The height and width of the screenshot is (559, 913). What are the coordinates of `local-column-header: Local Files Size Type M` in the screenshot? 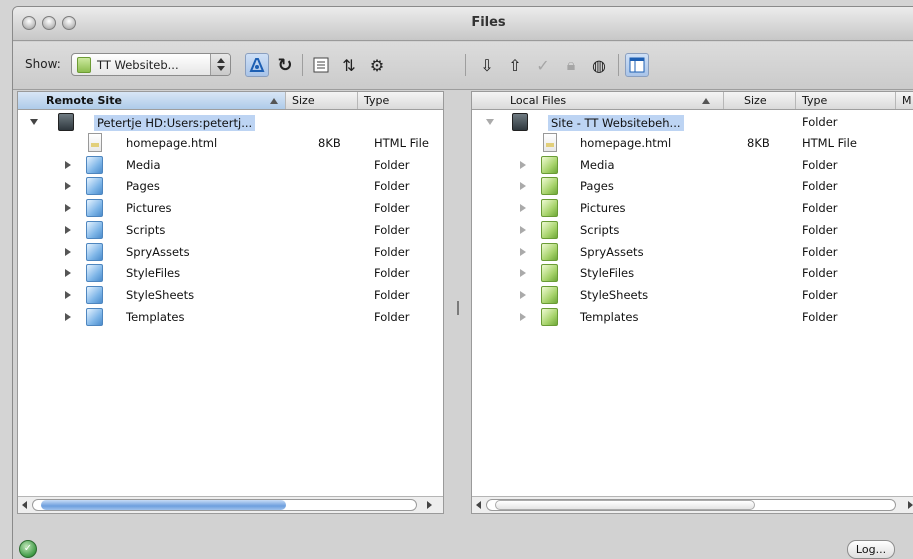 It's located at (692, 101).